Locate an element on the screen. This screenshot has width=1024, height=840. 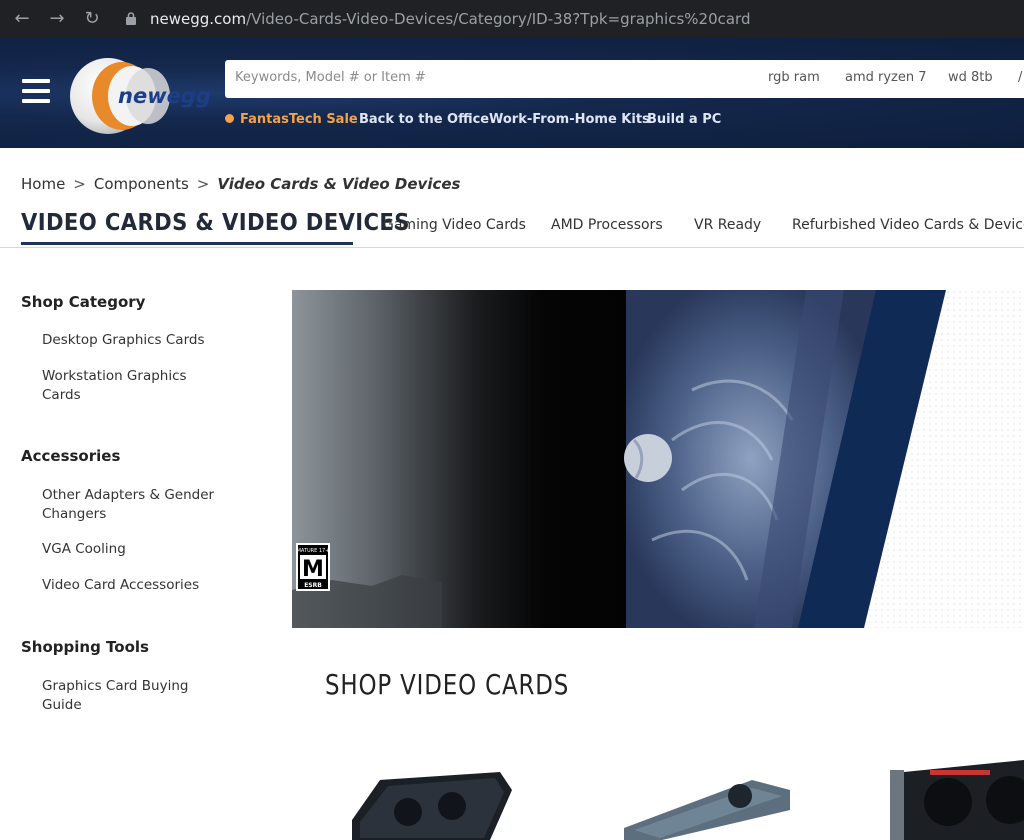
sidebar-item-video-card-accessories: Video Card Accessories is located at coordinates (132, 585).